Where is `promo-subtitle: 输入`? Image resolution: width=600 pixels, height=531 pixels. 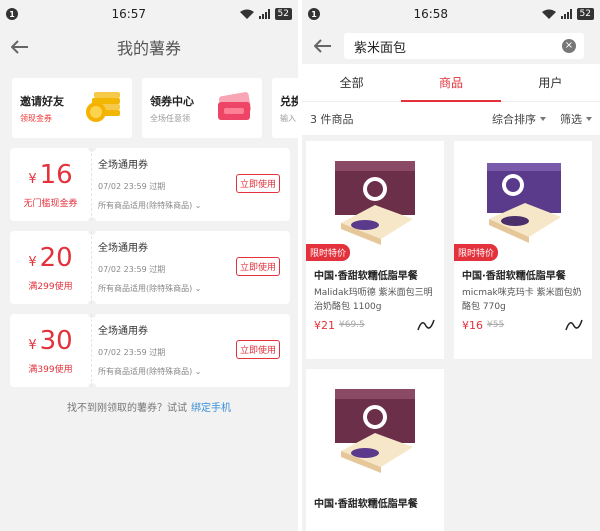
promo-subtitle: 输入 is located at coordinates (288, 118).